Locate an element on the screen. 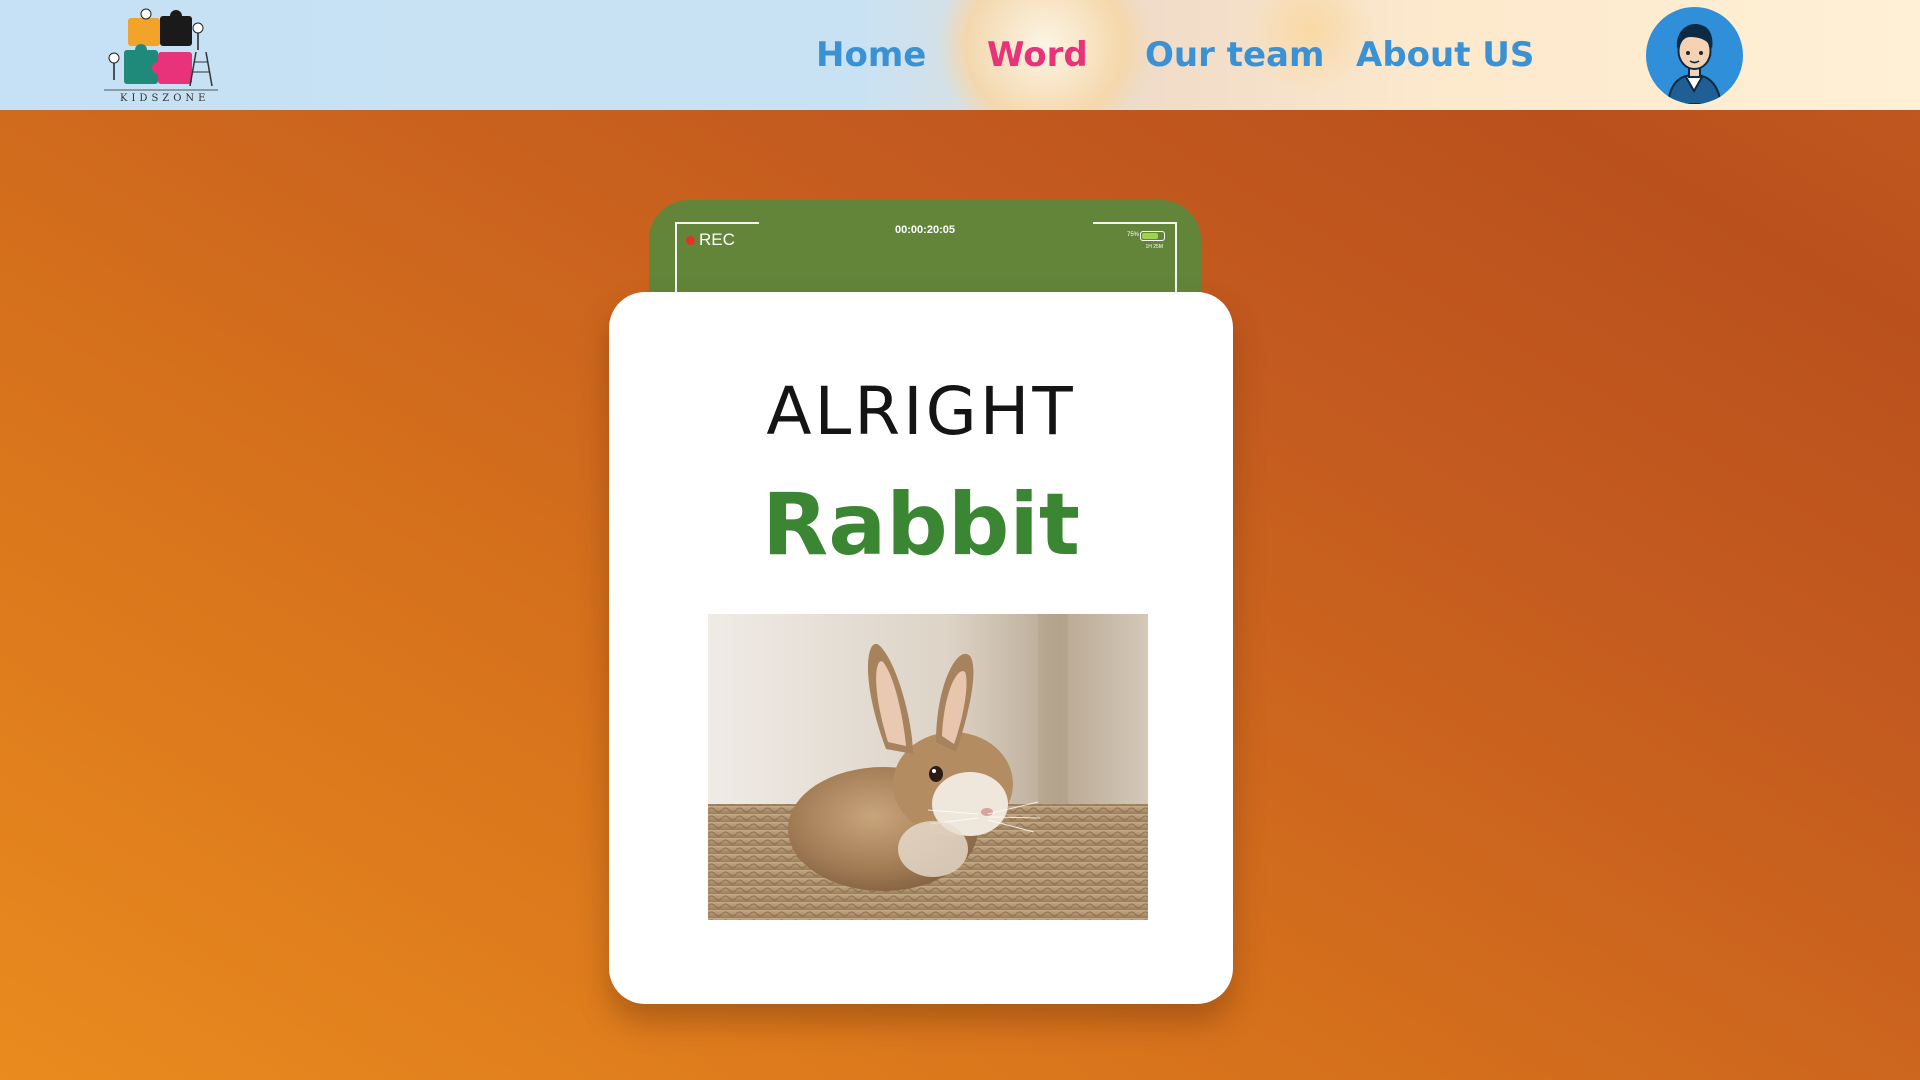  user-avatar-icon is located at coordinates (1694, 64).